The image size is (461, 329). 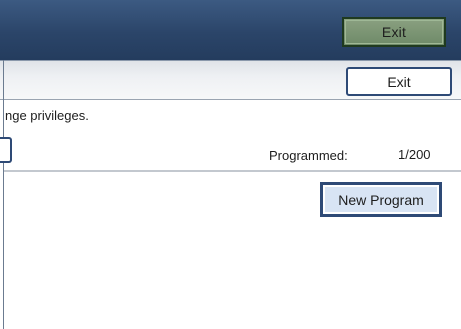 What do you see at coordinates (232, 171) in the screenshot?
I see `divider` at bounding box center [232, 171].